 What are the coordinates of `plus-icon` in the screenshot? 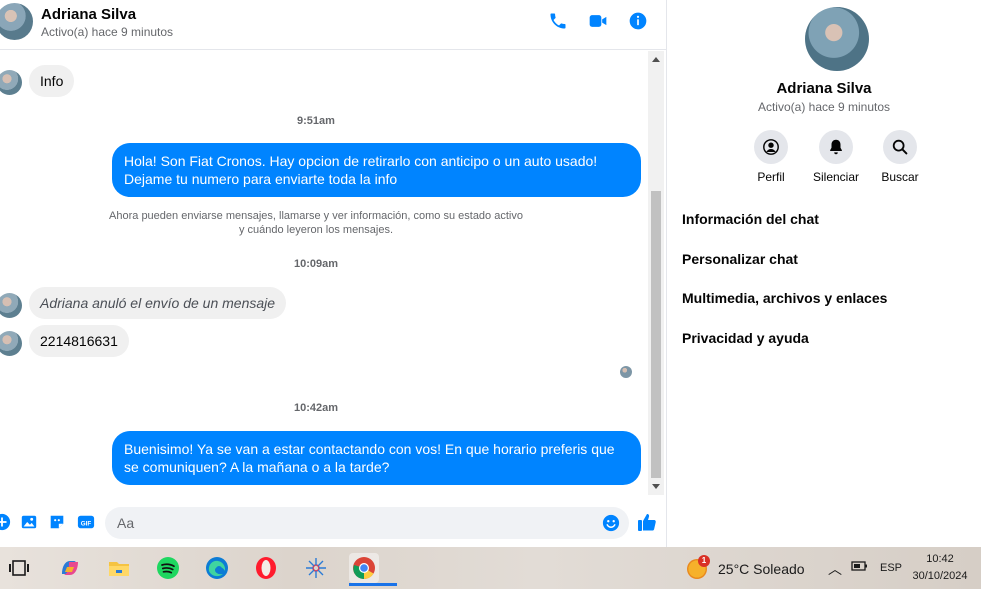 It's located at (5, 522).